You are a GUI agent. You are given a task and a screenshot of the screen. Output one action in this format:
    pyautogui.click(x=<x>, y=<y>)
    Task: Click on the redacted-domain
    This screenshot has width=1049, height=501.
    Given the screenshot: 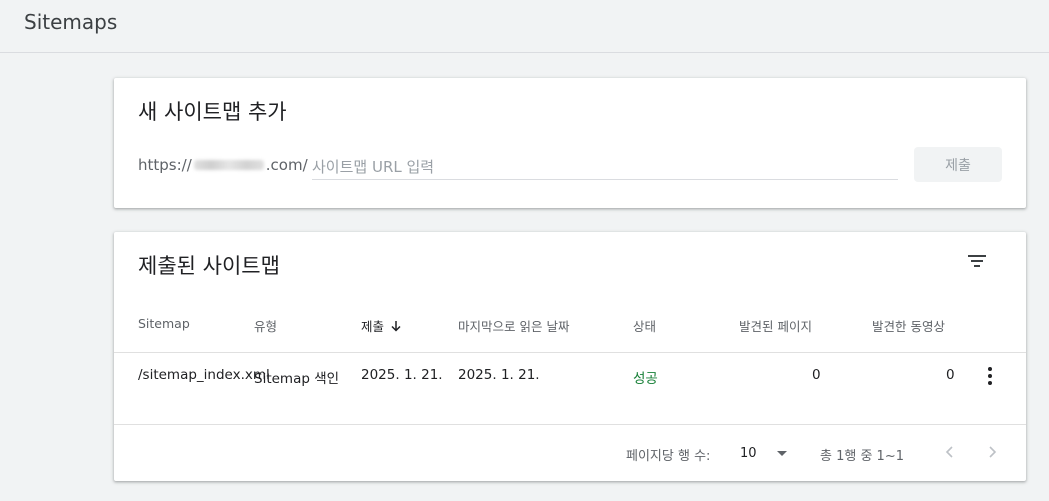 What is the action you would take?
    pyautogui.click(x=228, y=165)
    